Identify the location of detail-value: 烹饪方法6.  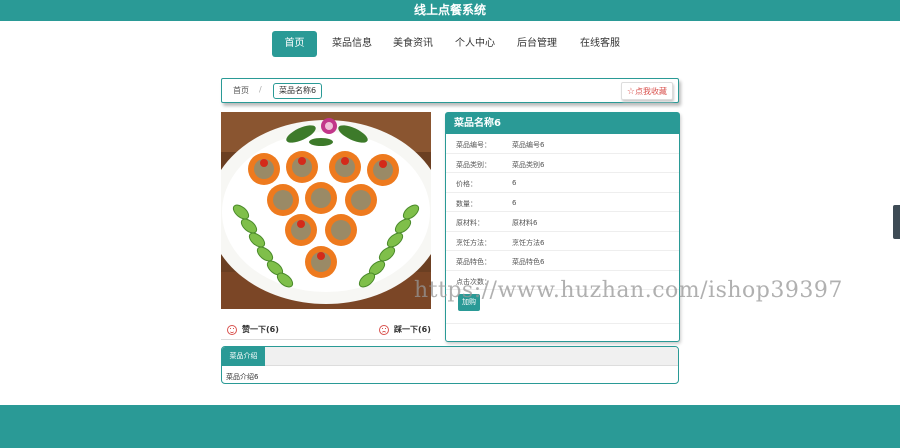
(528, 242).